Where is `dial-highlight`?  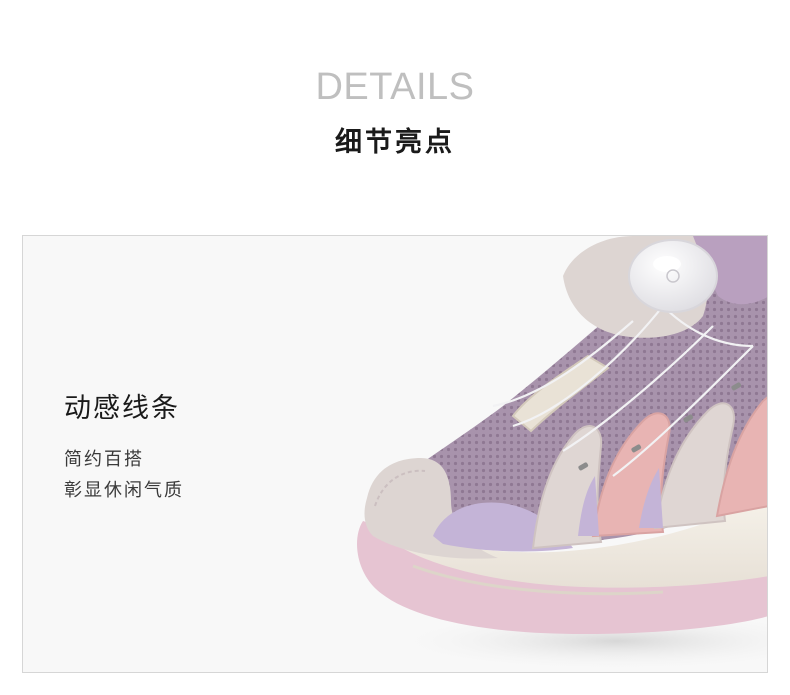
dial-highlight is located at coordinates (667, 264).